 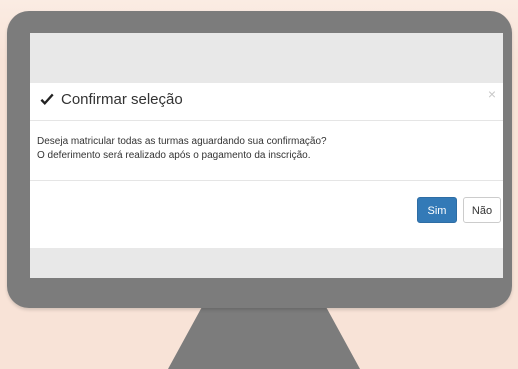 What do you see at coordinates (482, 210) in the screenshot?
I see `cancel-button: Não` at bounding box center [482, 210].